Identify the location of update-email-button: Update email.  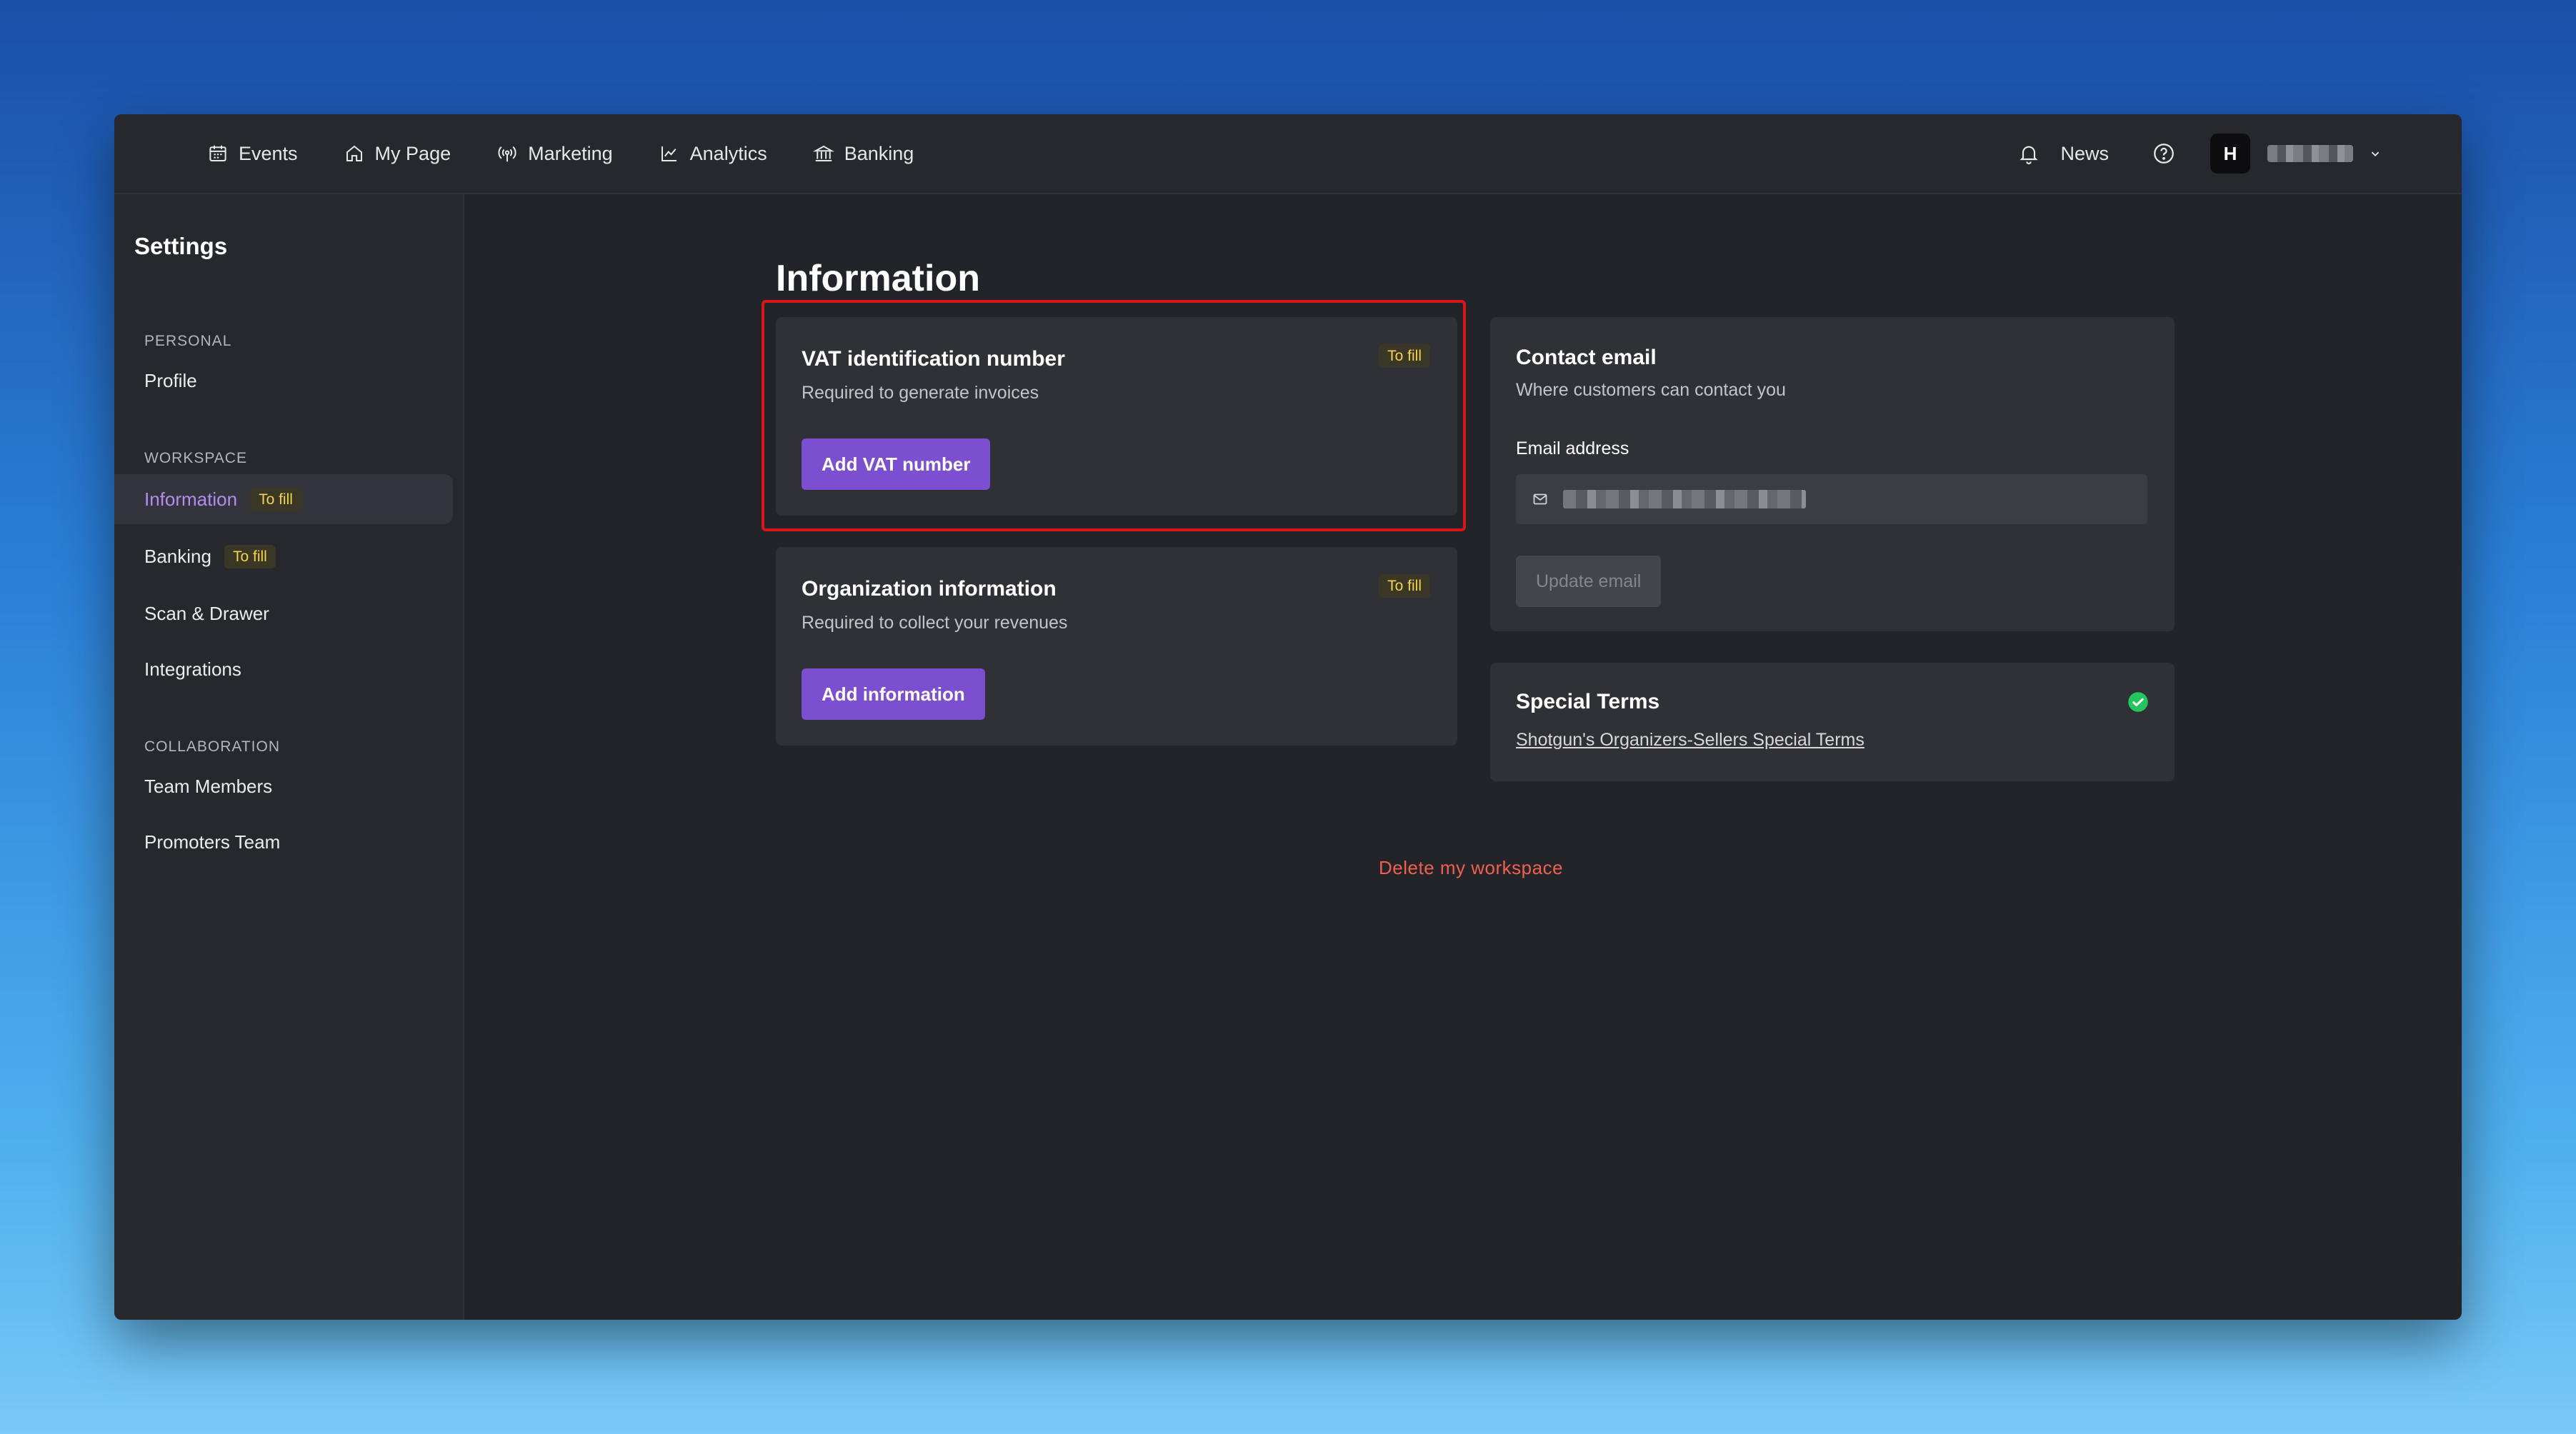
(1589, 582).